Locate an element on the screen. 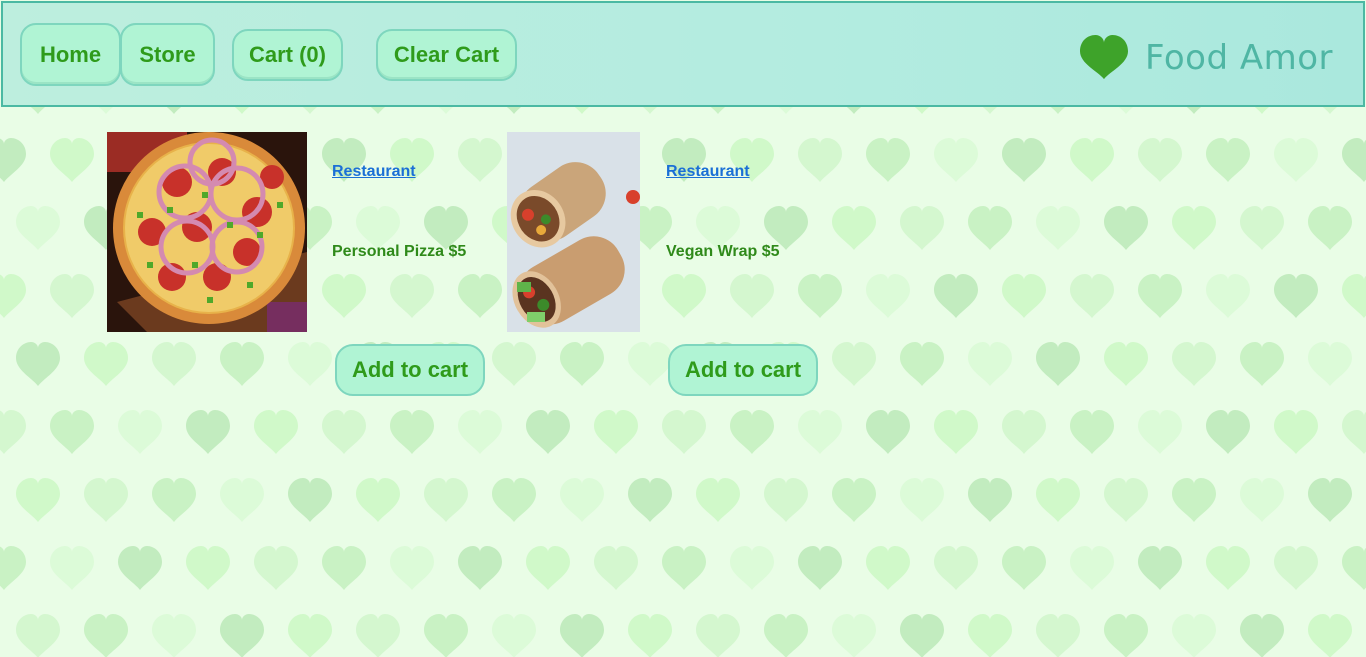  clear-cart-button: Clear Cart is located at coordinates (446, 55).